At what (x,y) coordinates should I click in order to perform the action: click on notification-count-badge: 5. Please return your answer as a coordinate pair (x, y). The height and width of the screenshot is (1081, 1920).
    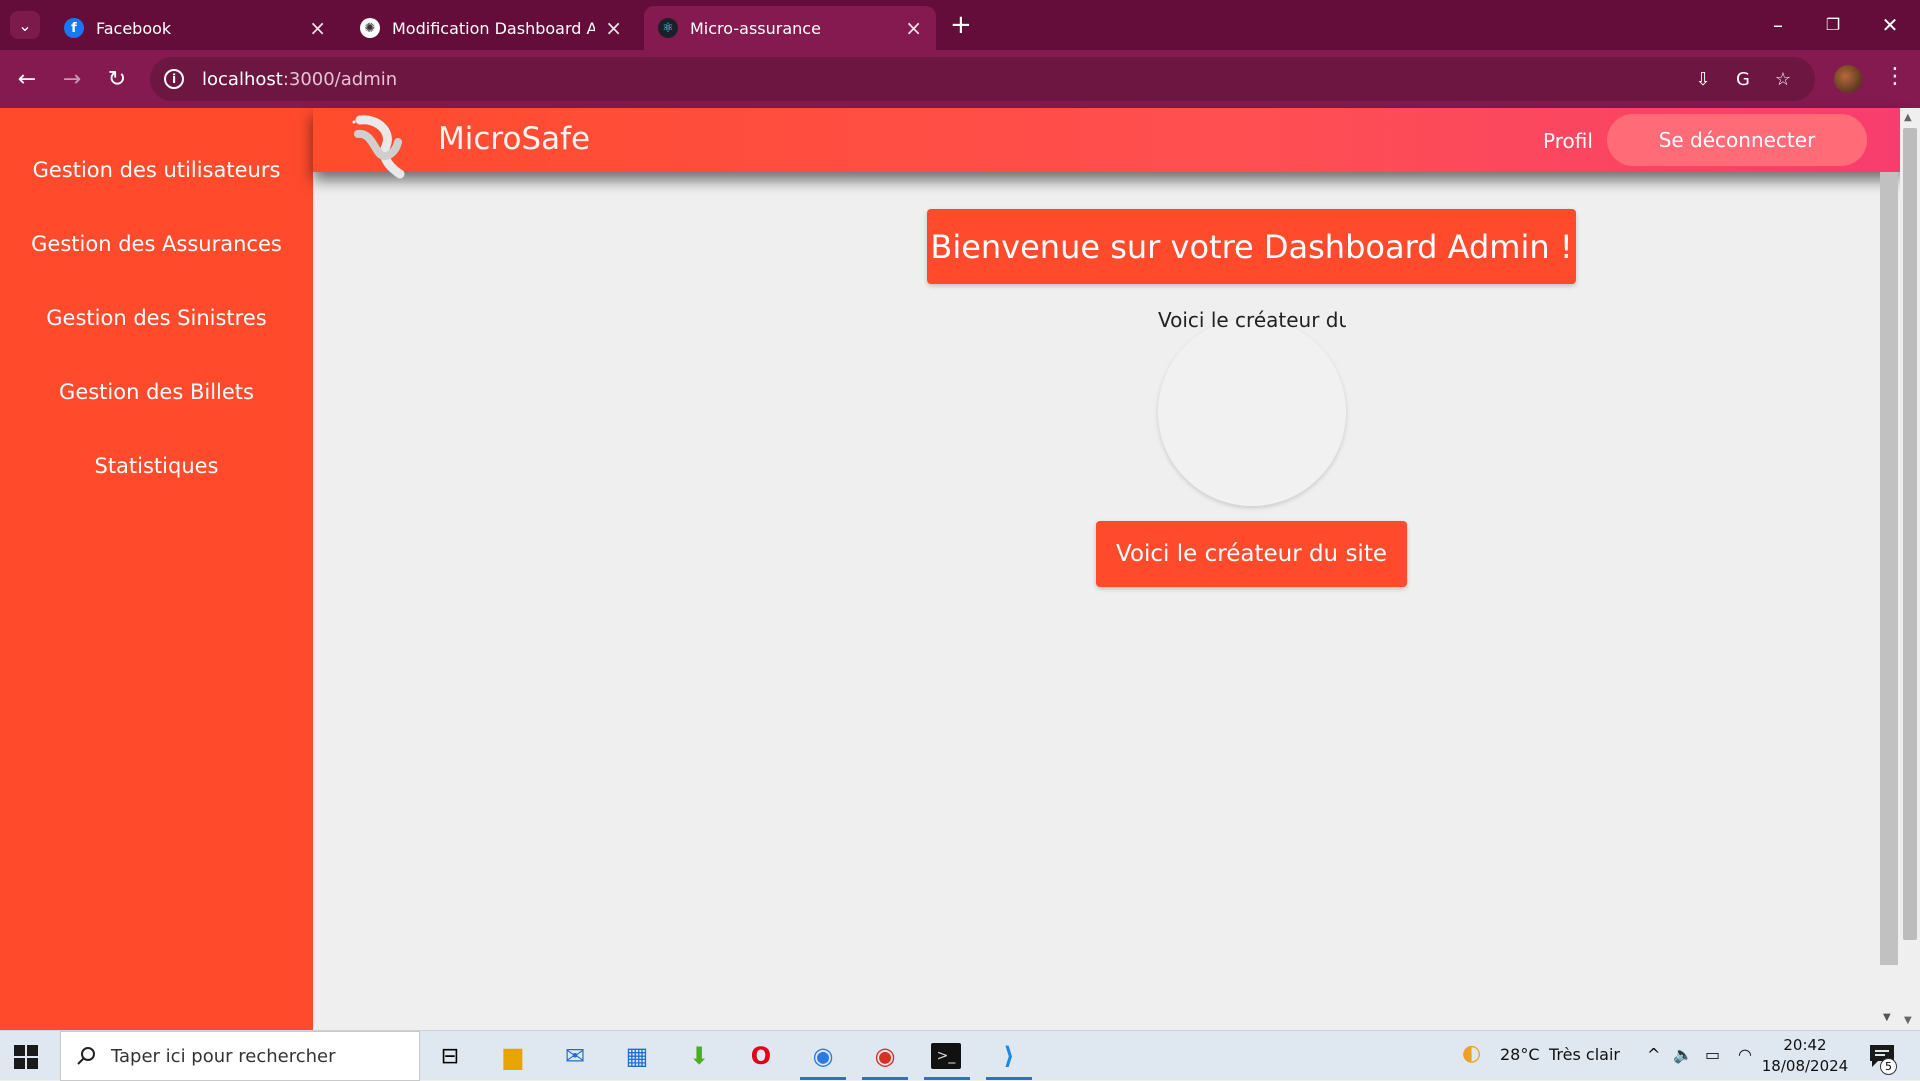
    Looking at the image, I should click on (1888, 1066).